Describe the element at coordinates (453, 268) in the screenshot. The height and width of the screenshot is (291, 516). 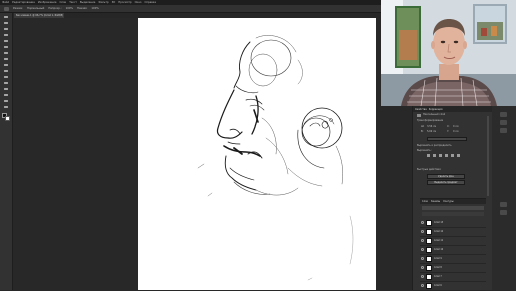
I see `layer-row: Слой 8` at that location.